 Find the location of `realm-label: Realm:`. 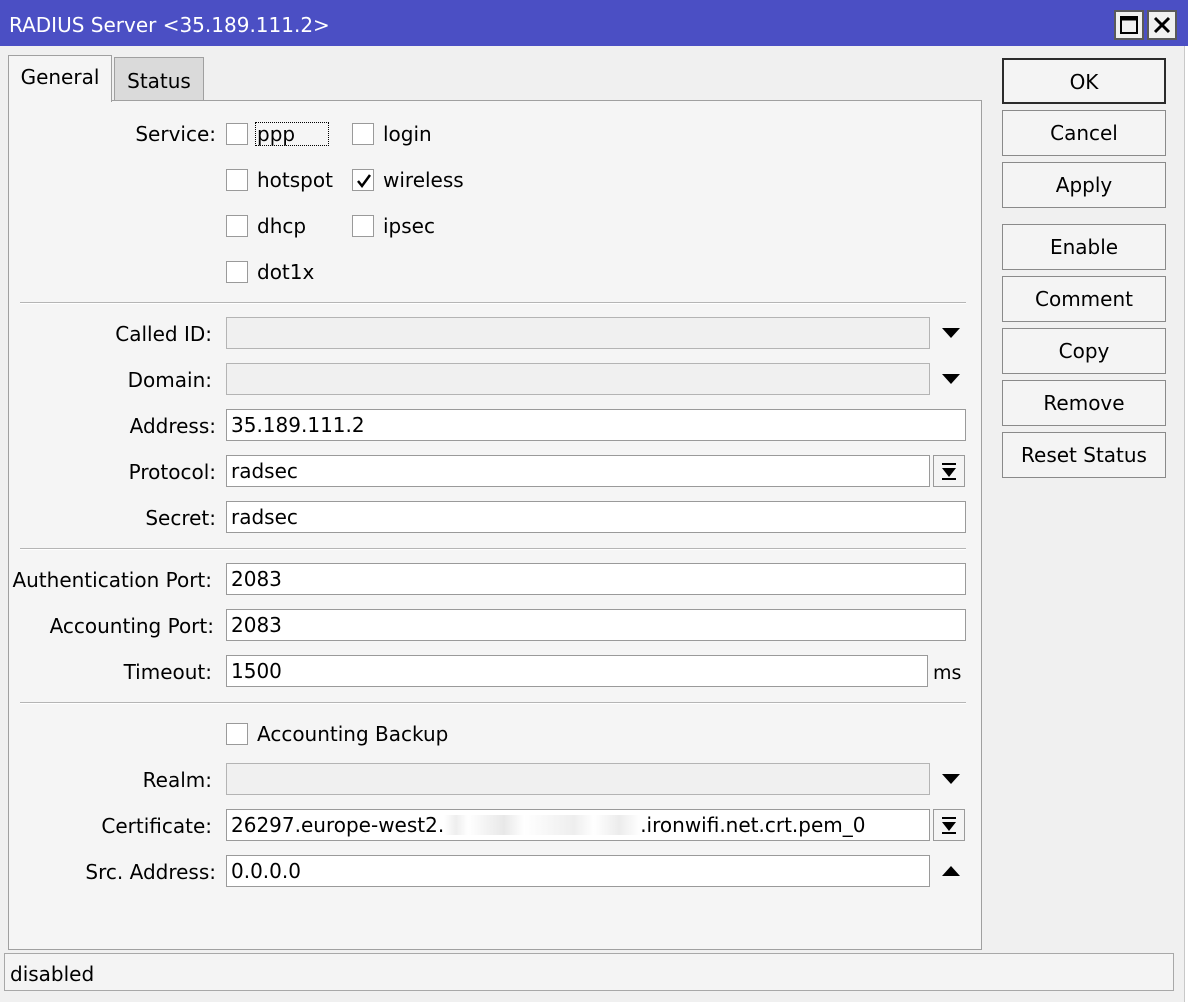

realm-label: Realm: is located at coordinates (177, 780).